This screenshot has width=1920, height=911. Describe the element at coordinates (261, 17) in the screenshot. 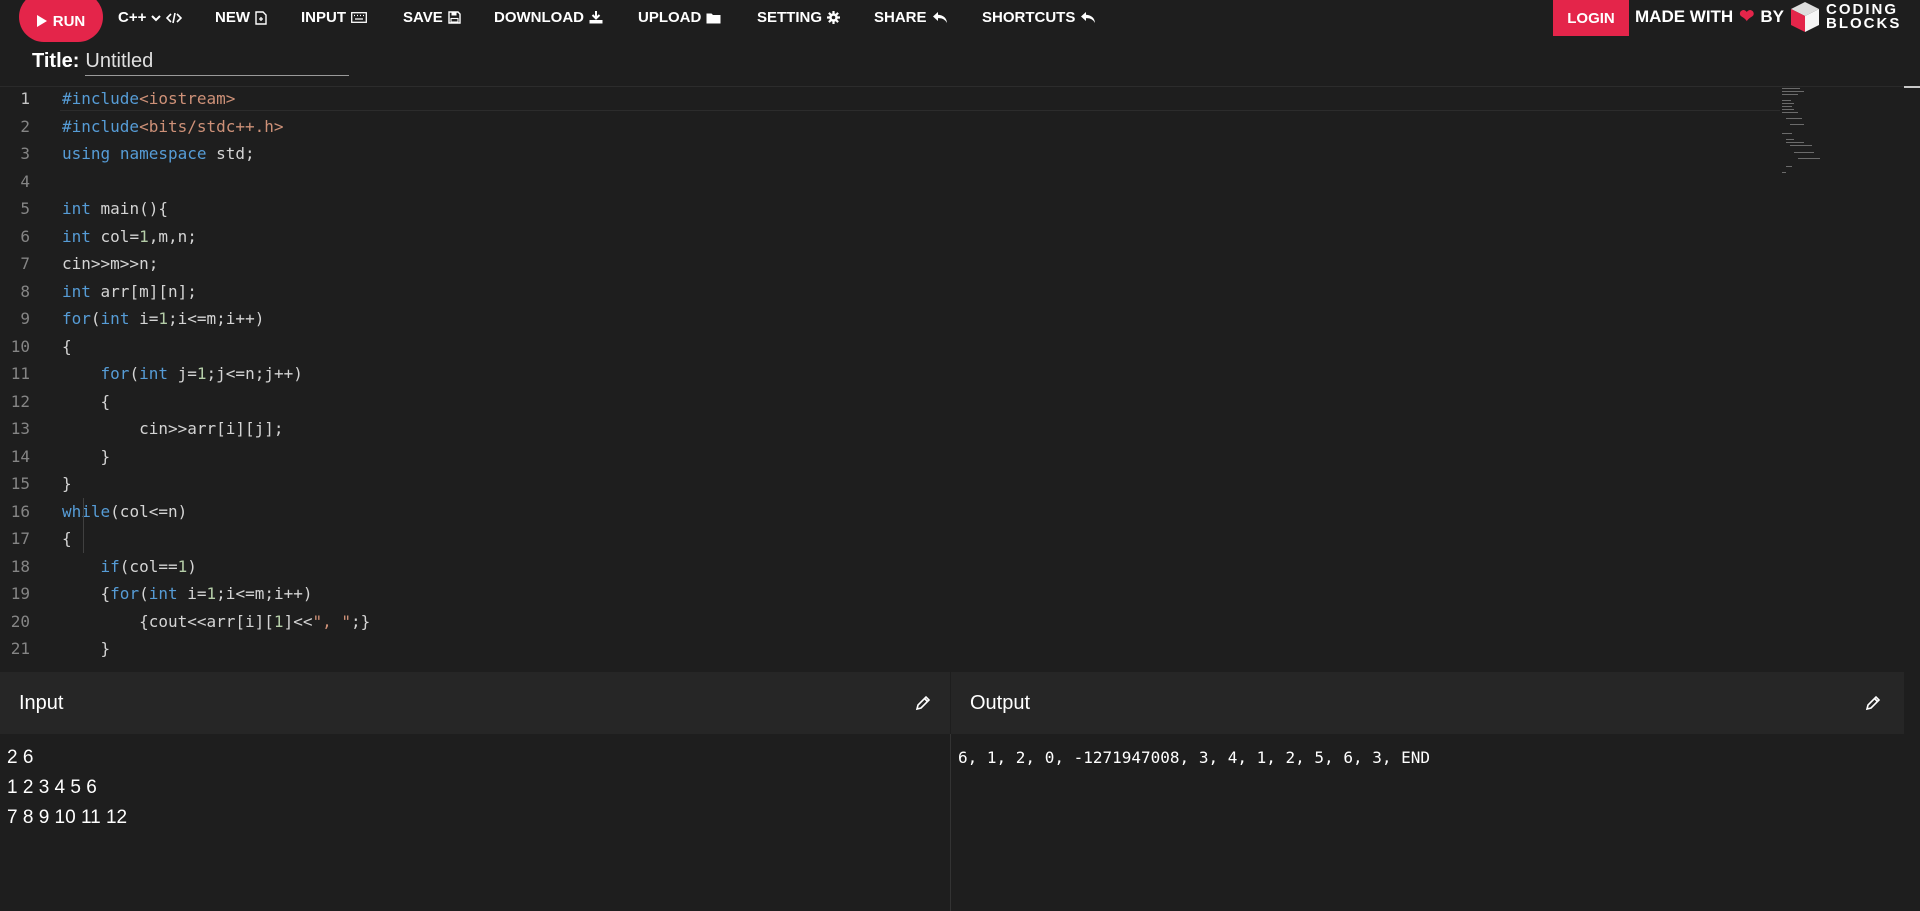

I see `new-file-icon` at that location.